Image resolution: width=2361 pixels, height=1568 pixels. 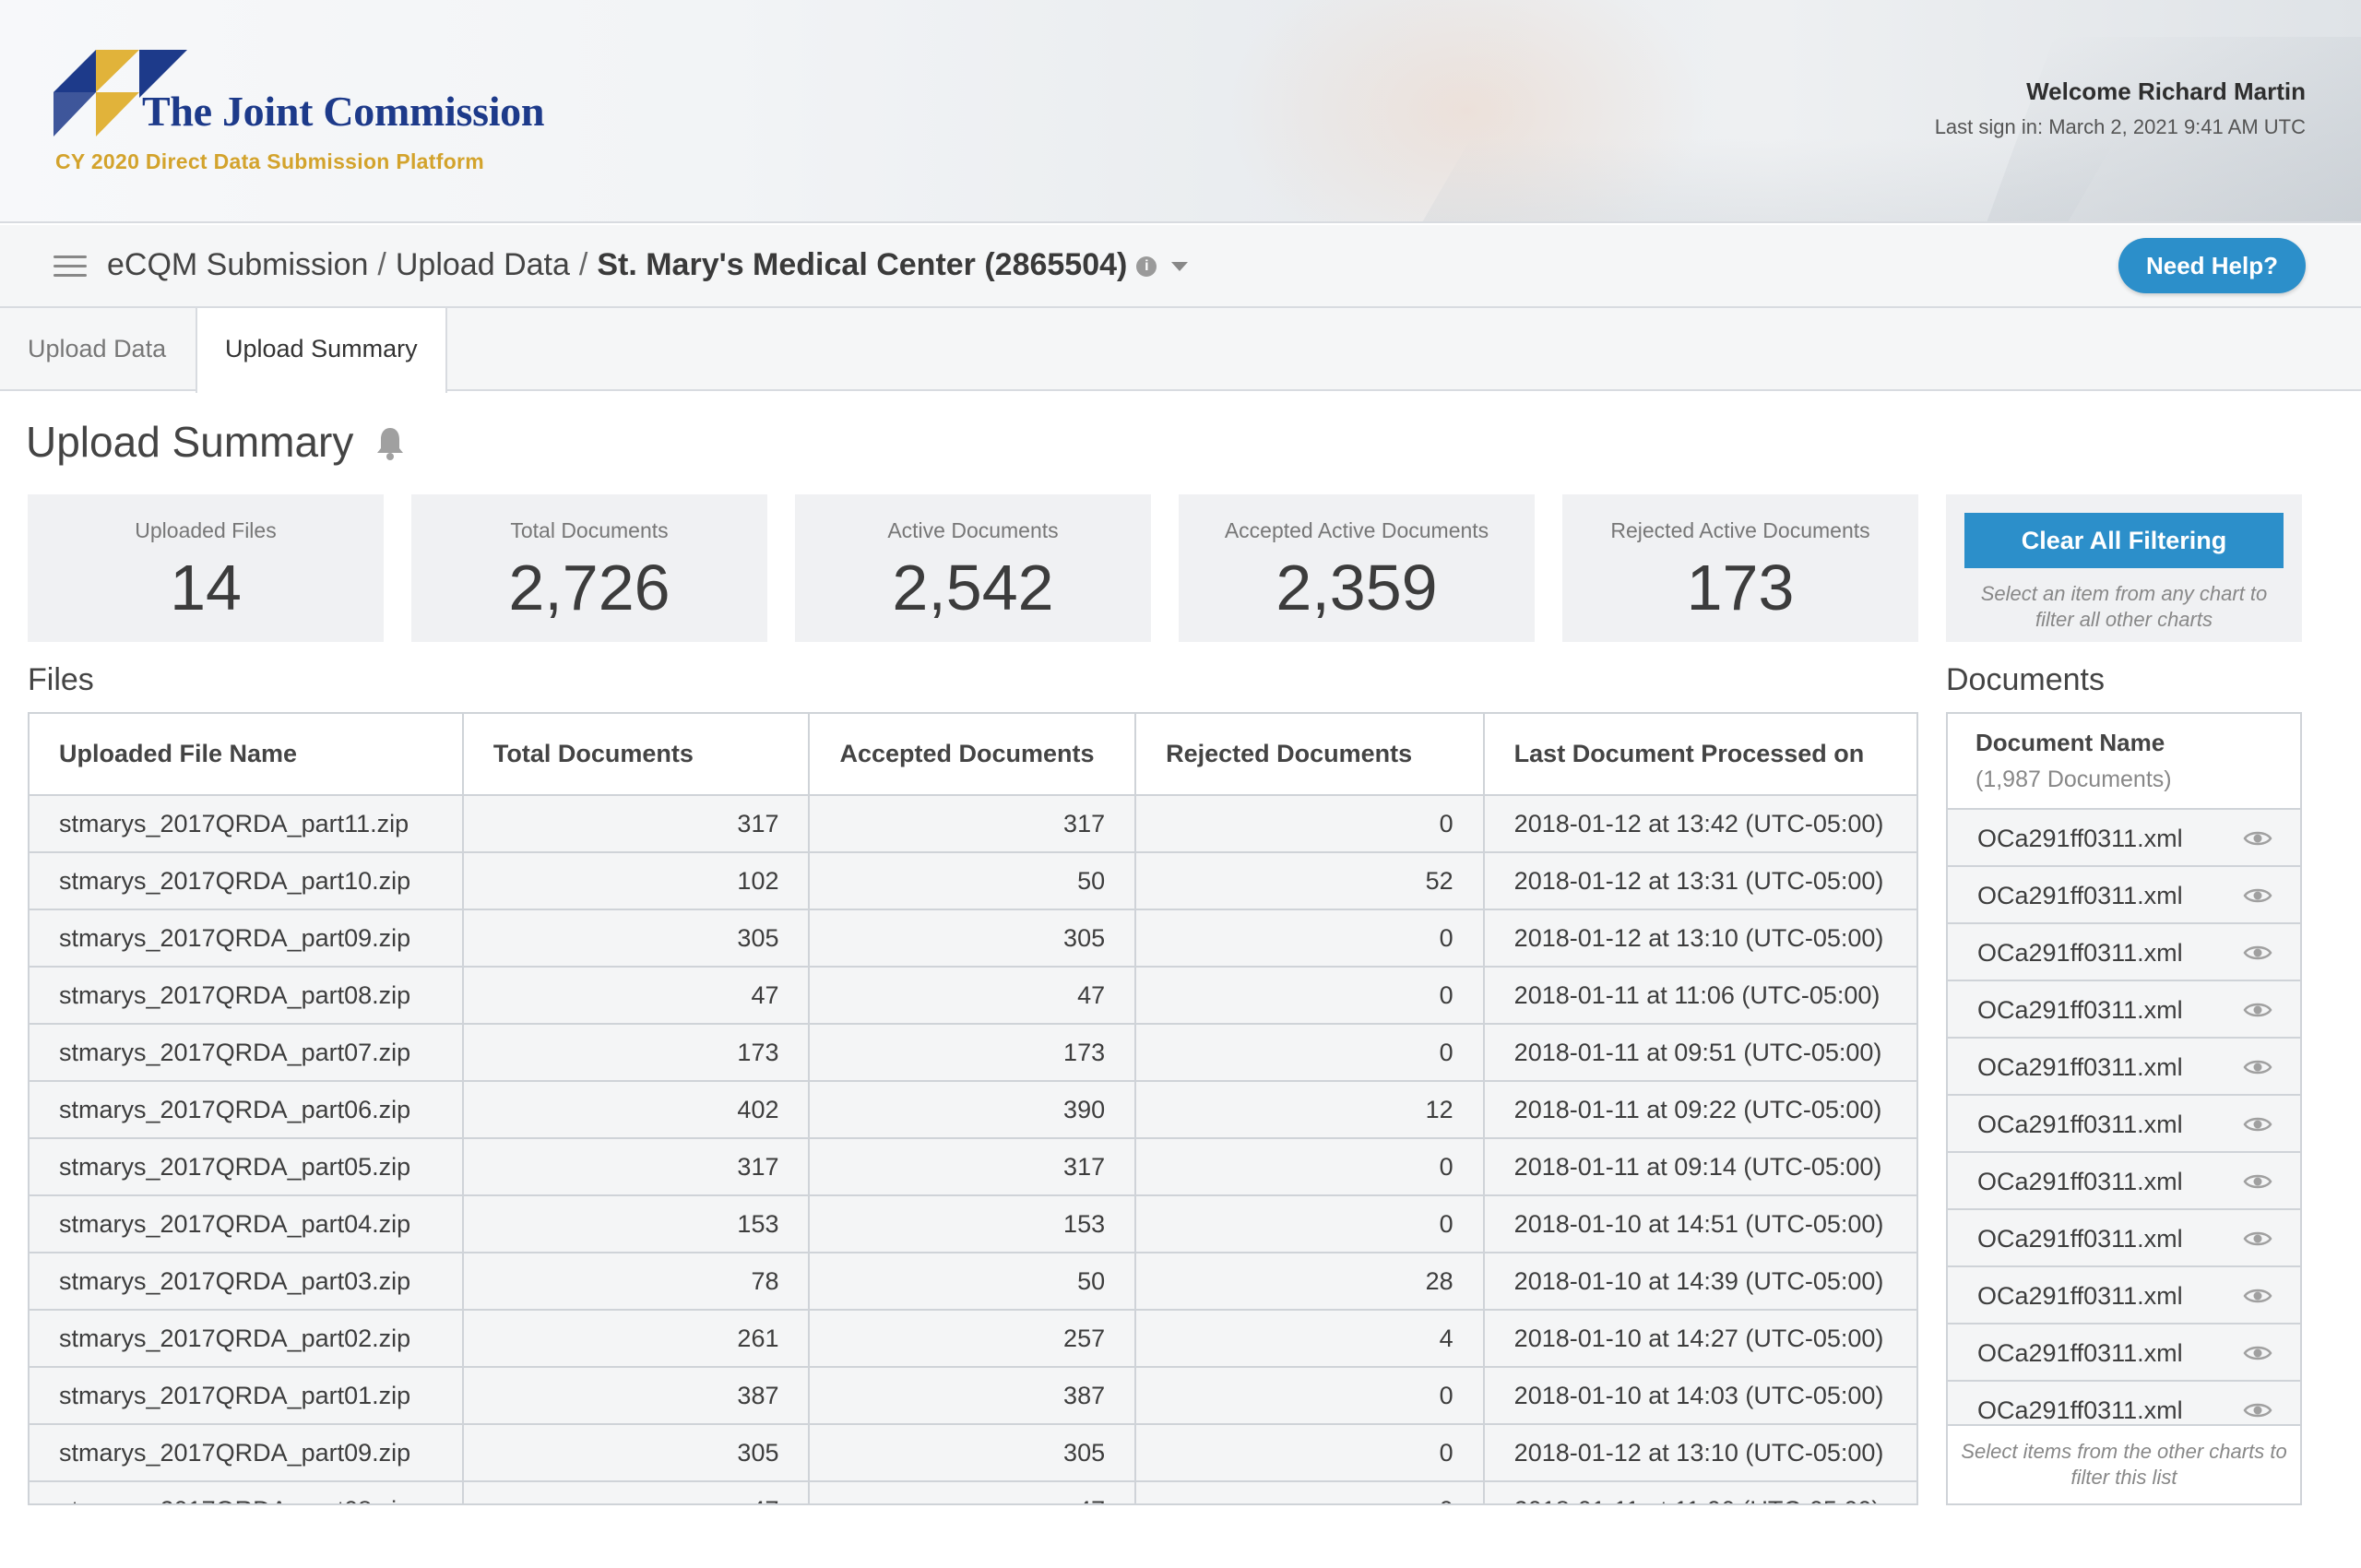 I want to click on need-help-button: Need Help?, so click(x=2212, y=265).